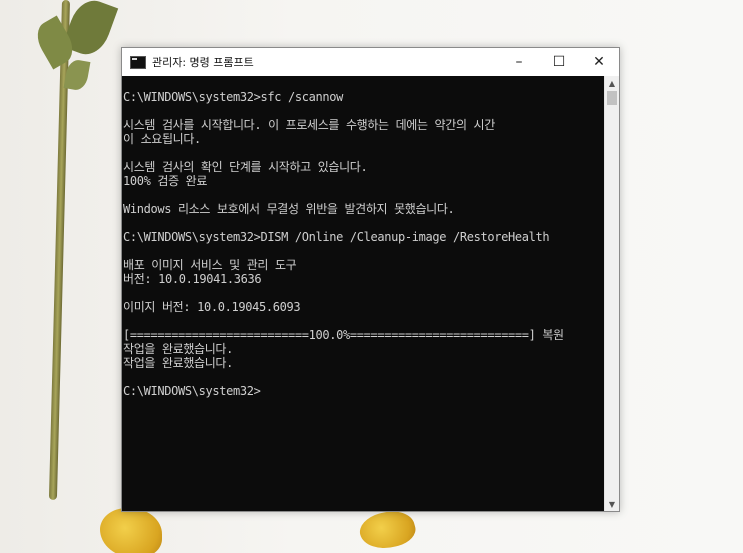  I want to click on cmd-app-icon, so click(138, 62).